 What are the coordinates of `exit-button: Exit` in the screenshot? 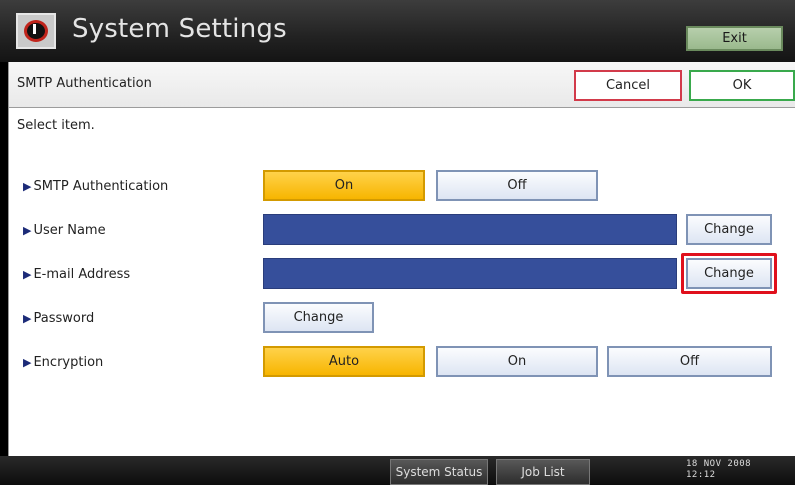 It's located at (734, 38).